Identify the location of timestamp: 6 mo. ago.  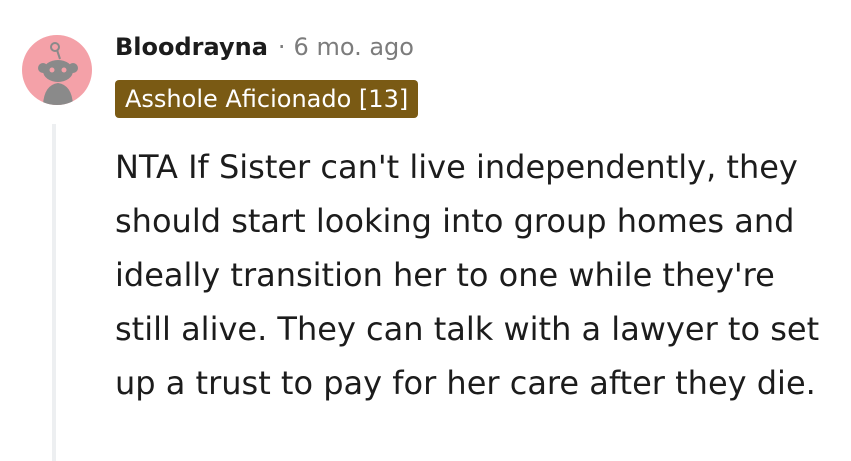
(354, 47).